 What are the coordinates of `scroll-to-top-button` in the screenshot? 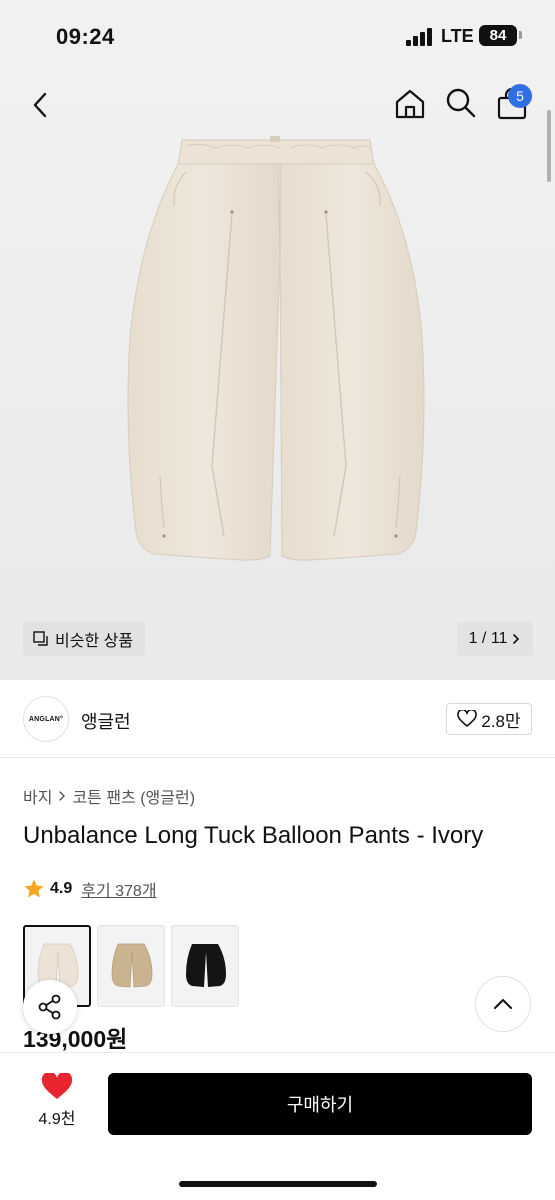 It's located at (503, 1004).